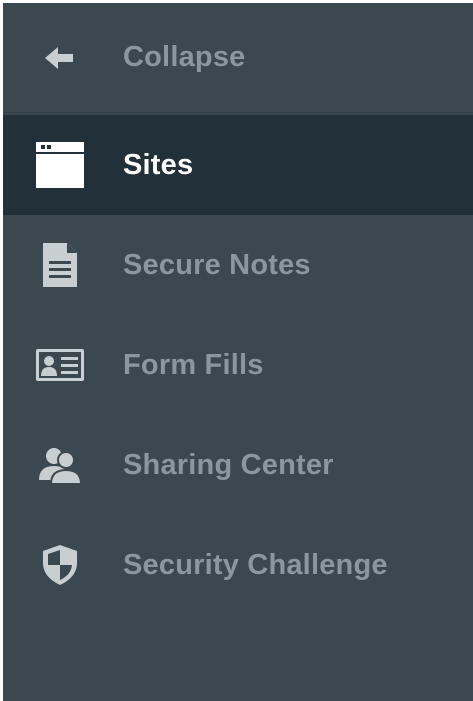 This screenshot has height=701, width=473. I want to click on document-icon, so click(60, 265).